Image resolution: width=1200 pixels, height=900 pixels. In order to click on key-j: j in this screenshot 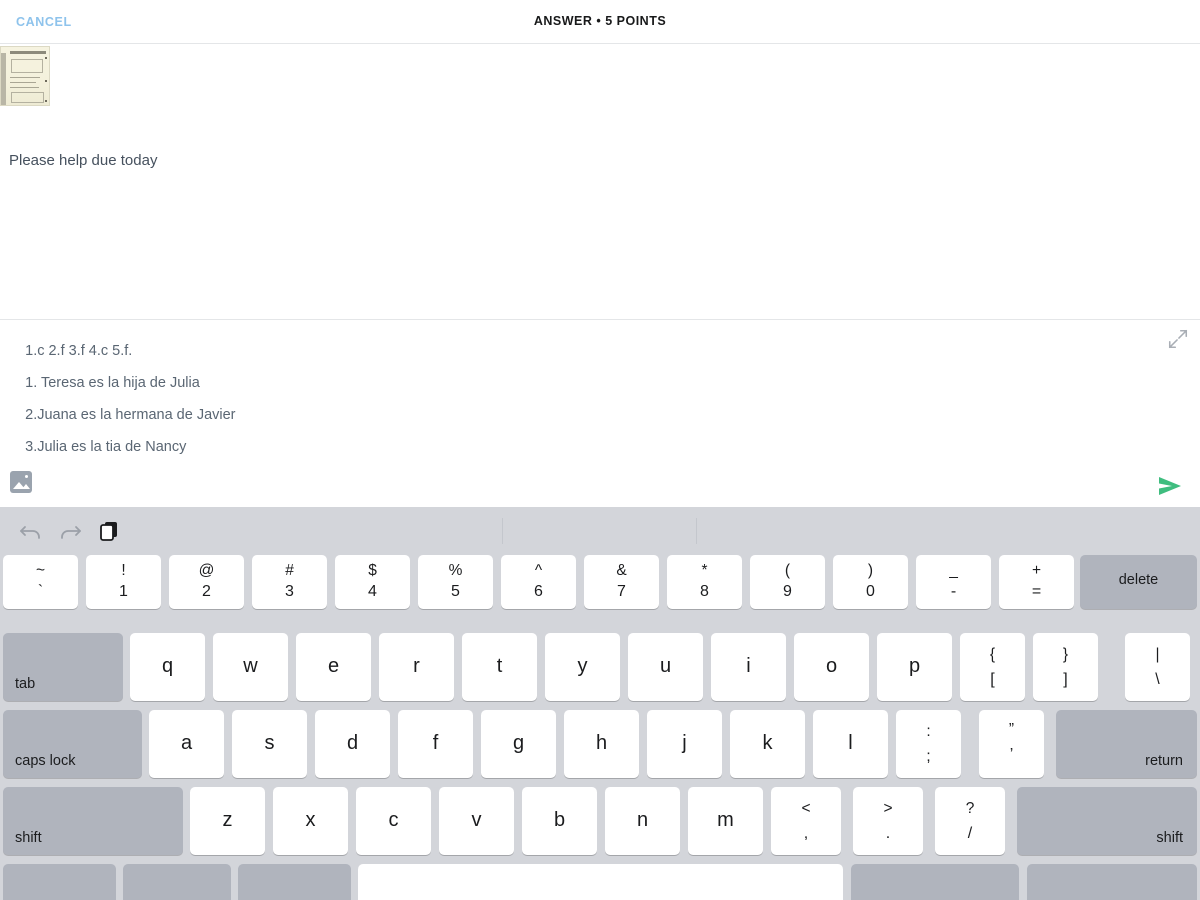, I will do `click(684, 744)`.